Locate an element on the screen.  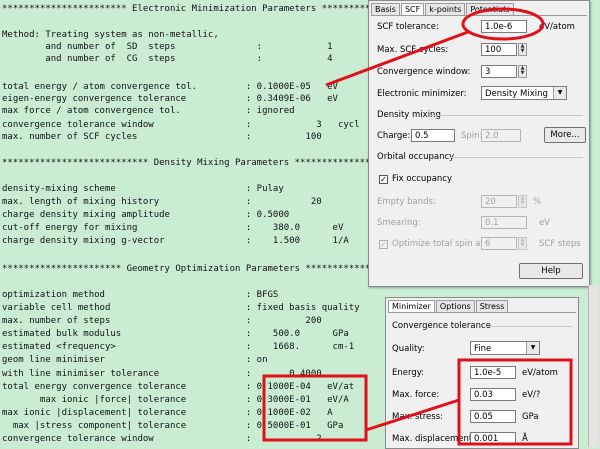
charge-input: 0.5 is located at coordinates (433, 135).